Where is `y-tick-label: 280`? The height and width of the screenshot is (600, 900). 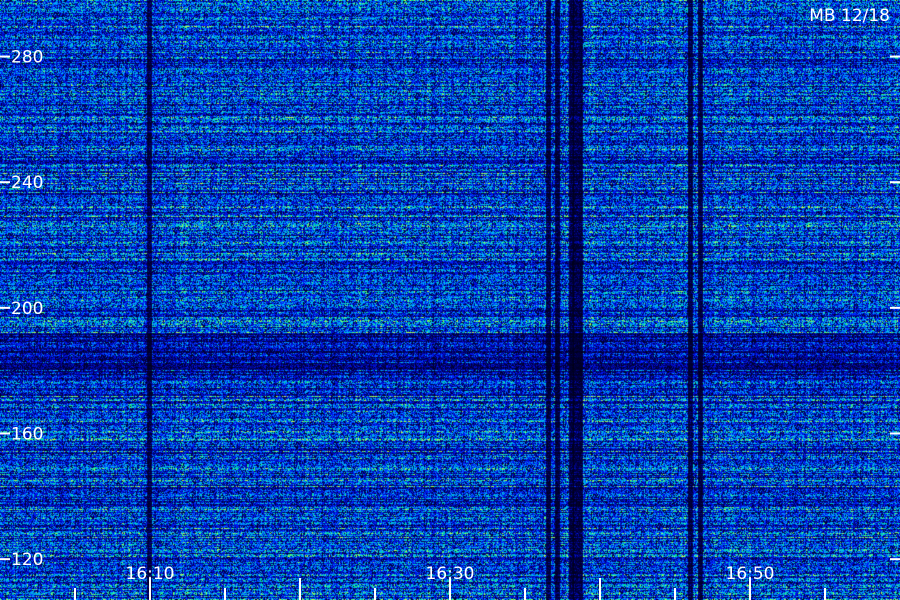 y-tick-label: 280 is located at coordinates (27, 58).